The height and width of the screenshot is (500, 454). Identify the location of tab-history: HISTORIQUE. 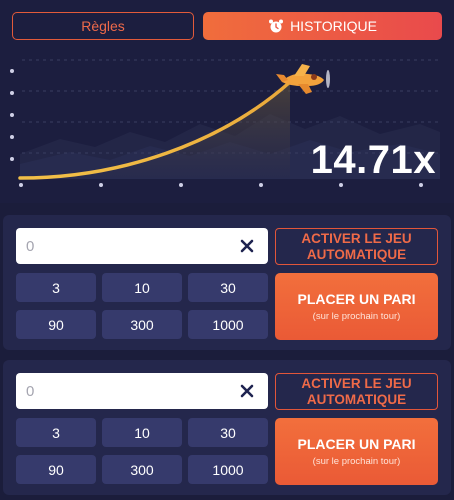
(322, 26).